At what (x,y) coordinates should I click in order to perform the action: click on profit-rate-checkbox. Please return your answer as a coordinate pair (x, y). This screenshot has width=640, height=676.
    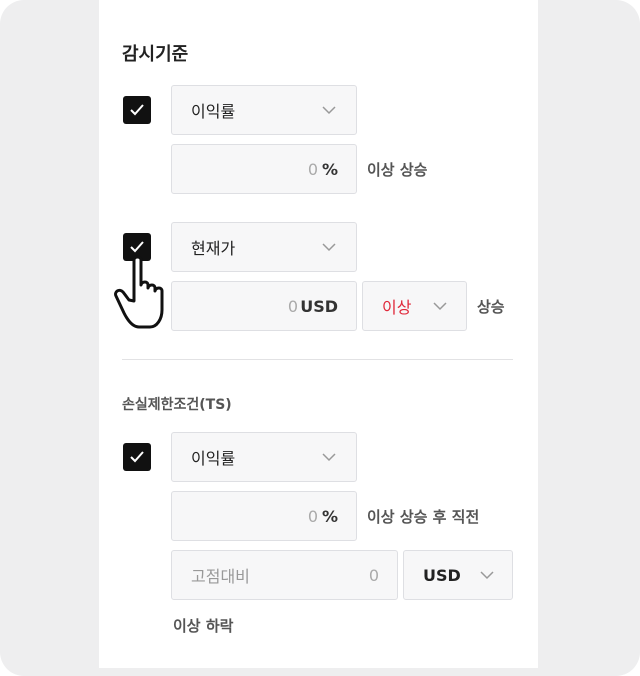
    Looking at the image, I should click on (137, 110).